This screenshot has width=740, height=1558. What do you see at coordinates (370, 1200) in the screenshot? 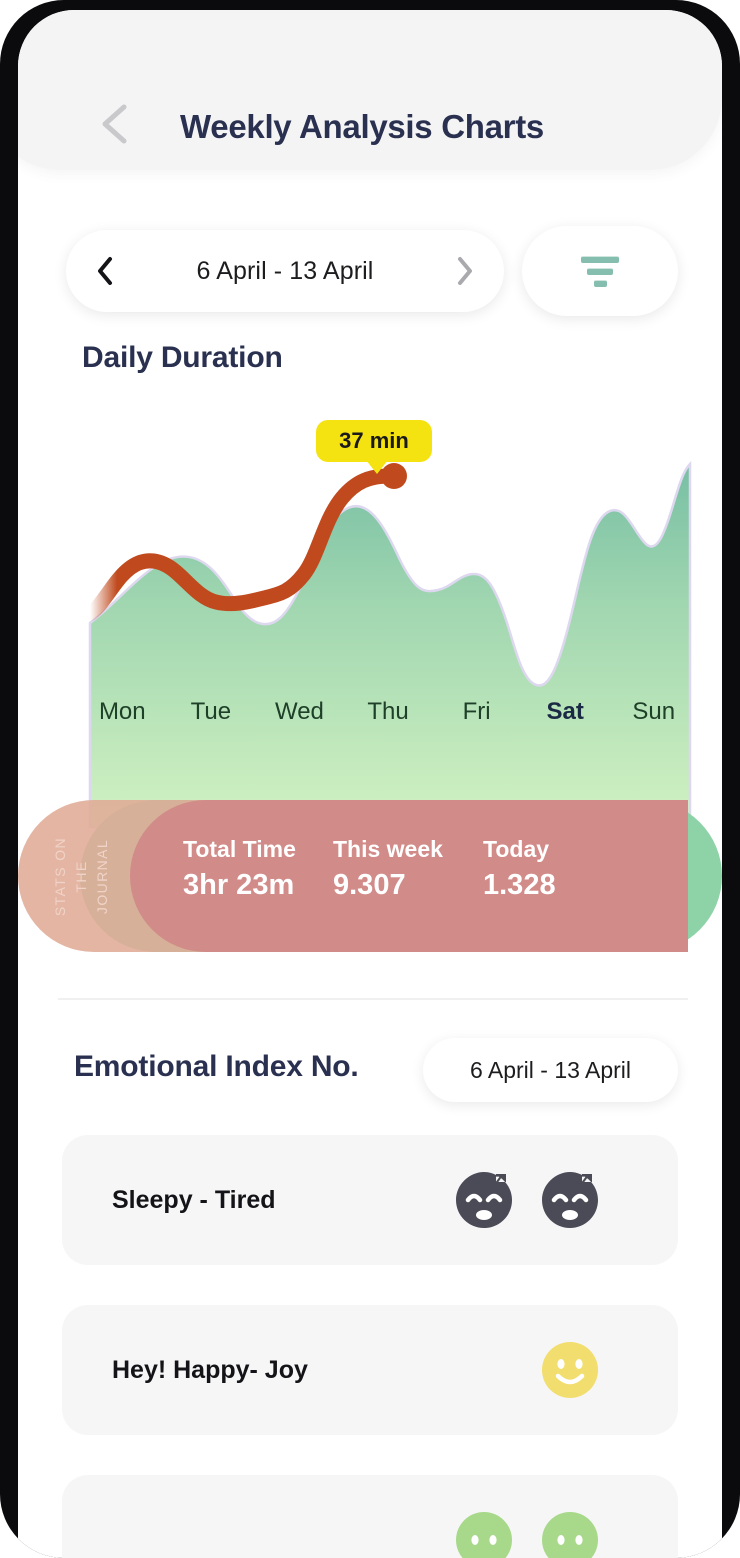
I see `emotion-row: Sleepy - Tired z z` at bounding box center [370, 1200].